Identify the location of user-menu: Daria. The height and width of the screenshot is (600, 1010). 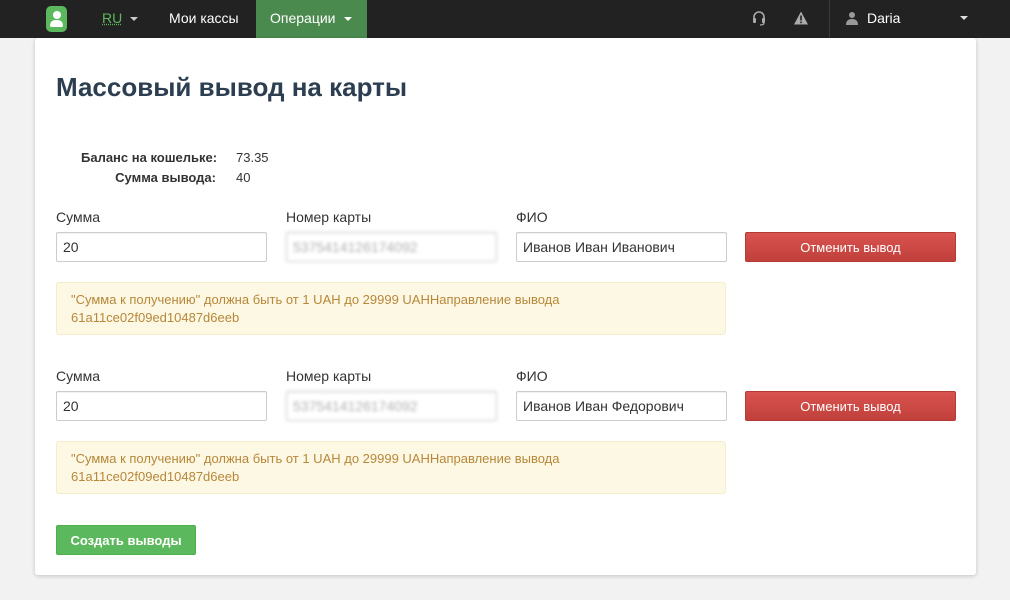
(883, 19).